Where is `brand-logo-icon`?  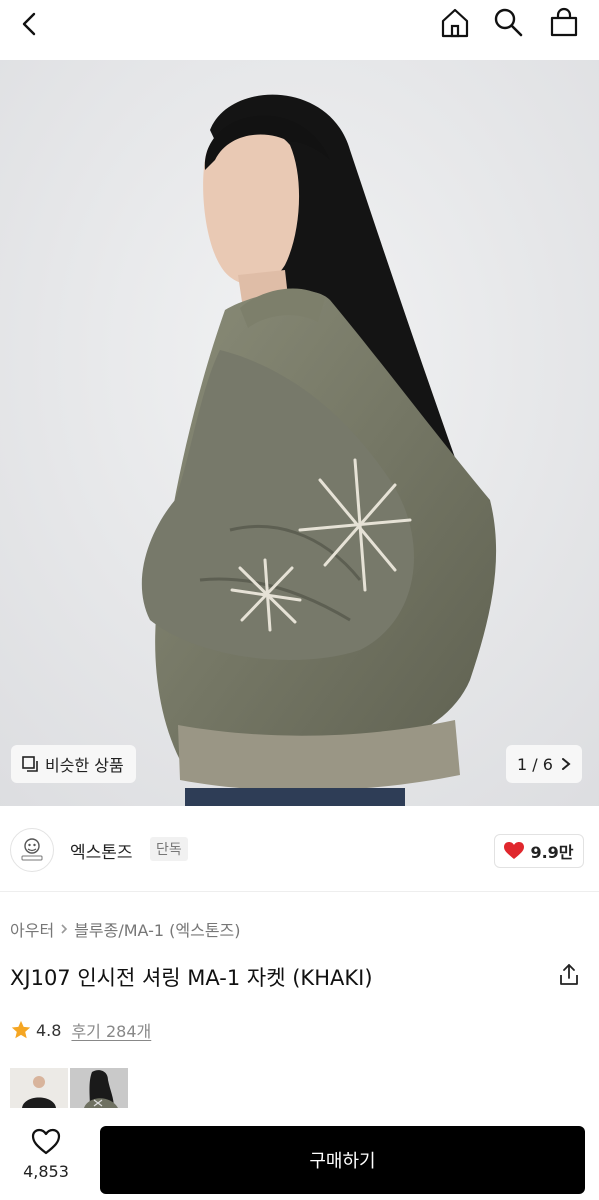 brand-logo-icon is located at coordinates (32, 849).